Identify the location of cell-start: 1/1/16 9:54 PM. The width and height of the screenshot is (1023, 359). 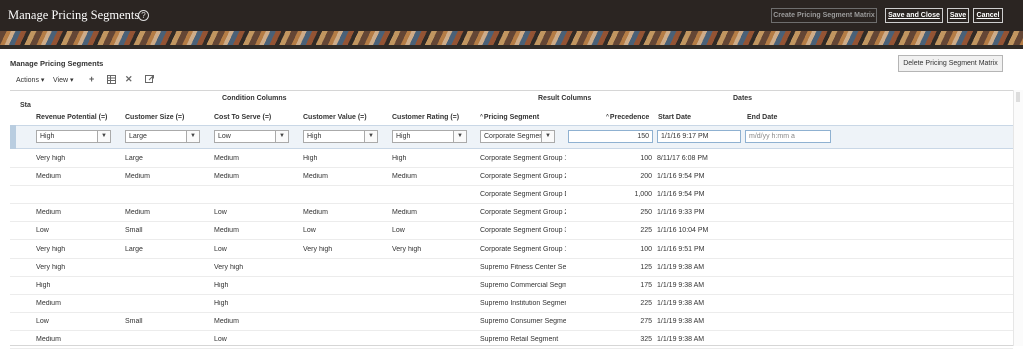
(681, 195).